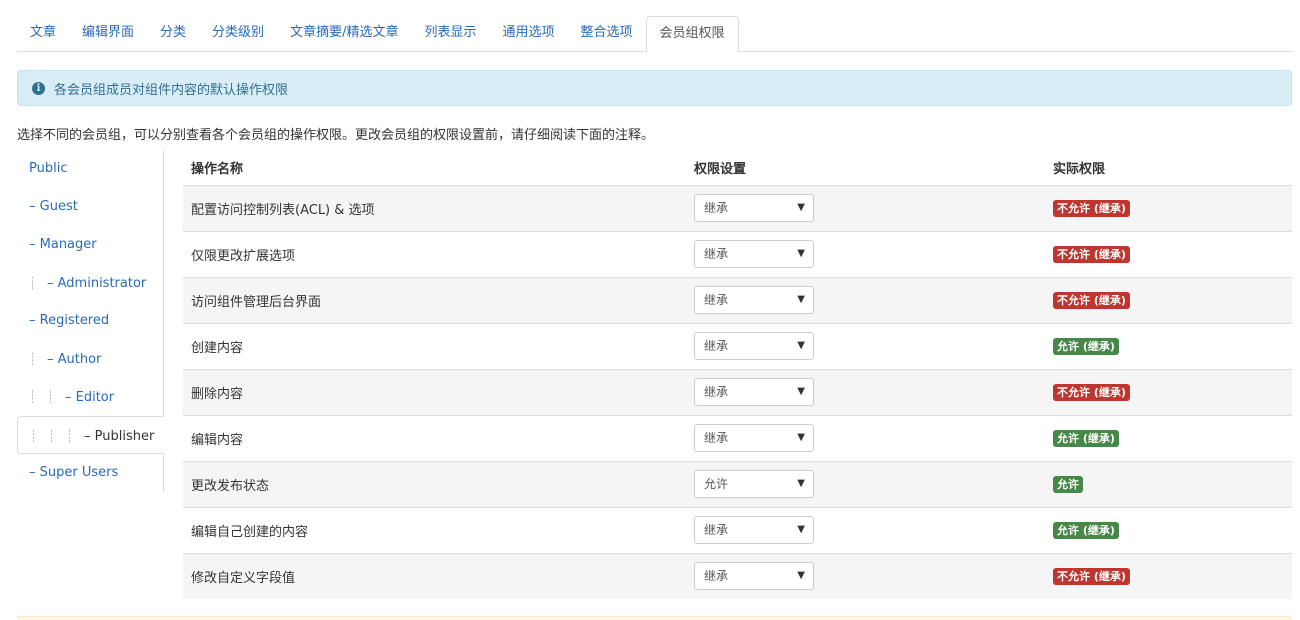  I want to click on header-action: 操作名称, so click(434, 168).